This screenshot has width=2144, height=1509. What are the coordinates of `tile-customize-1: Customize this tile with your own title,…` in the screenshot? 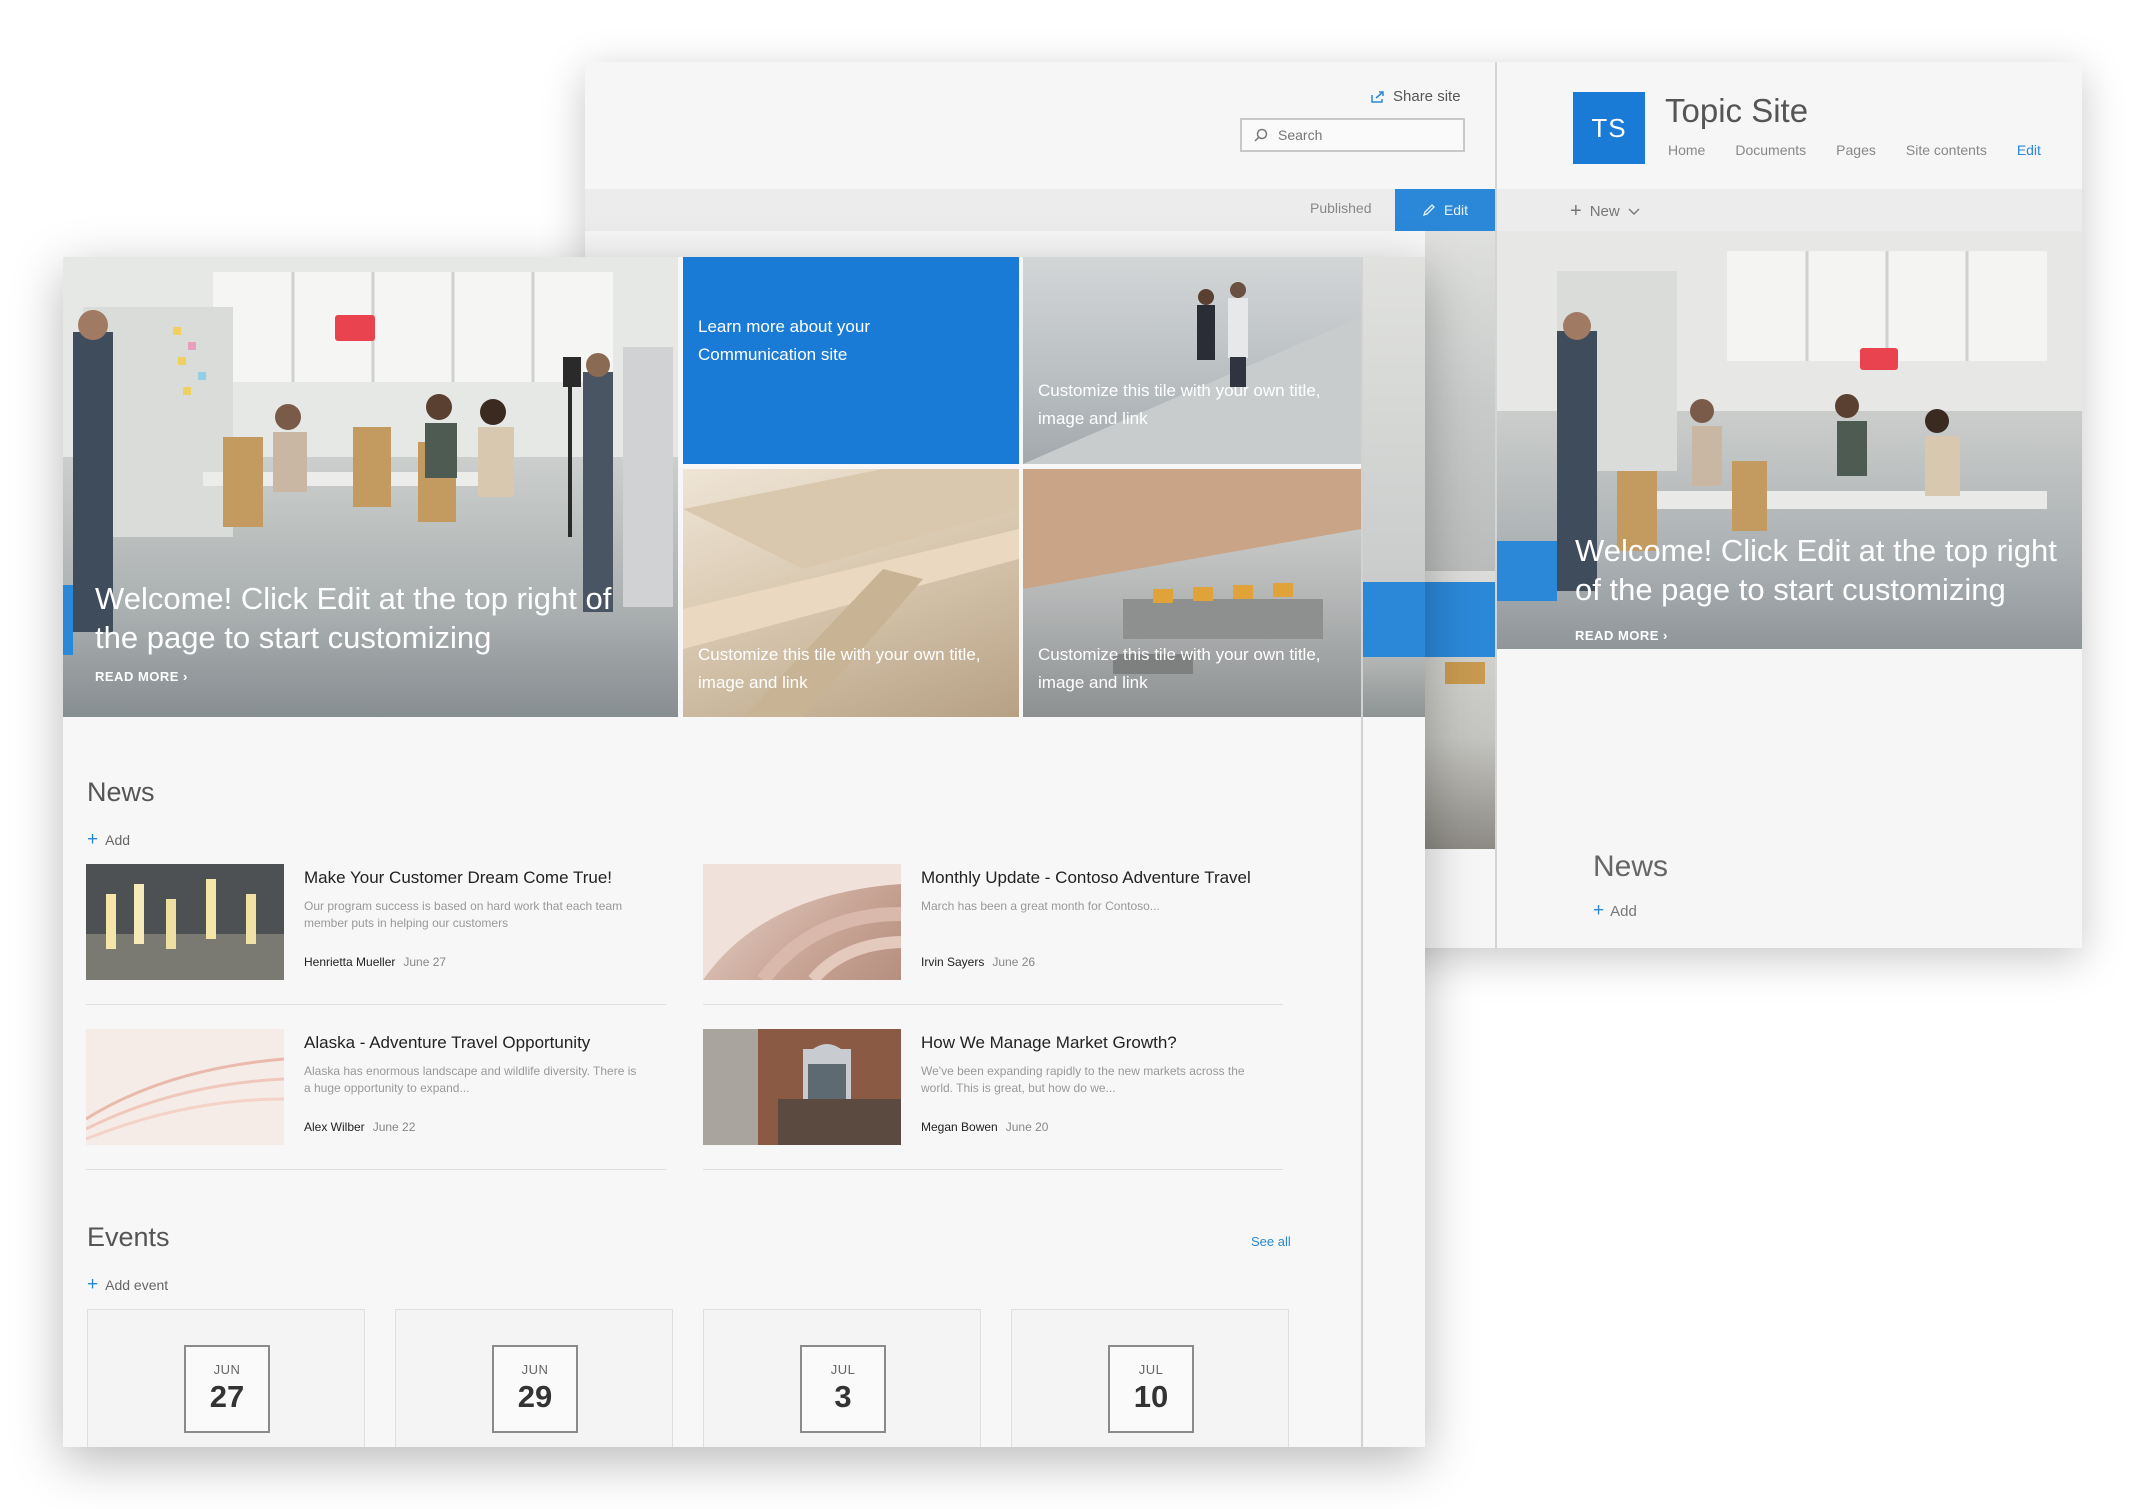 It's located at (1192, 360).